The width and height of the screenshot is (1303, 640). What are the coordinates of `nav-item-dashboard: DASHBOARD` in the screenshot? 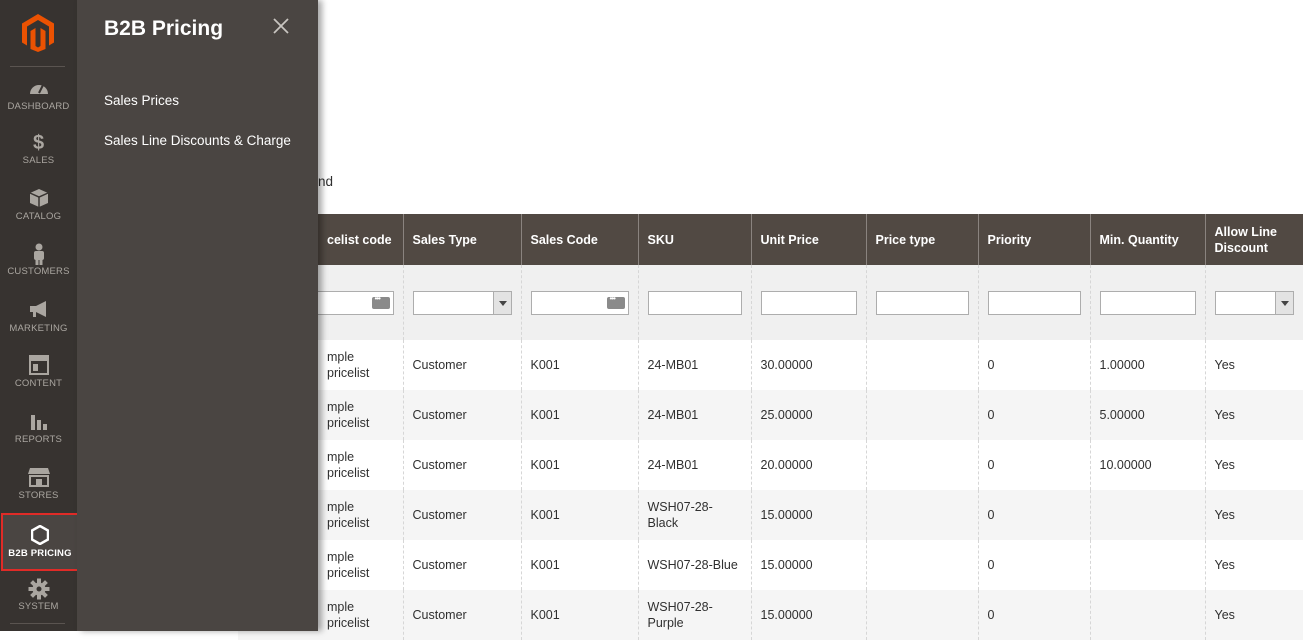 It's located at (38, 95).